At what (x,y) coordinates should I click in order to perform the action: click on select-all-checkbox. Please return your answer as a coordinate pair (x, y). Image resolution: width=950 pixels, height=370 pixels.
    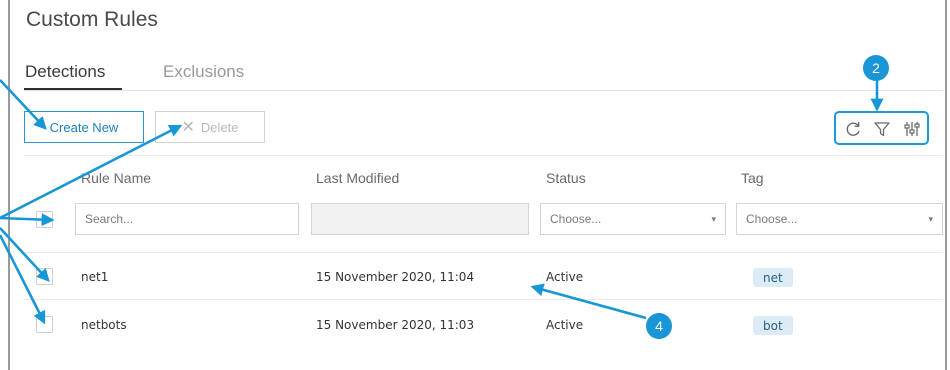
    Looking at the image, I should click on (44, 219).